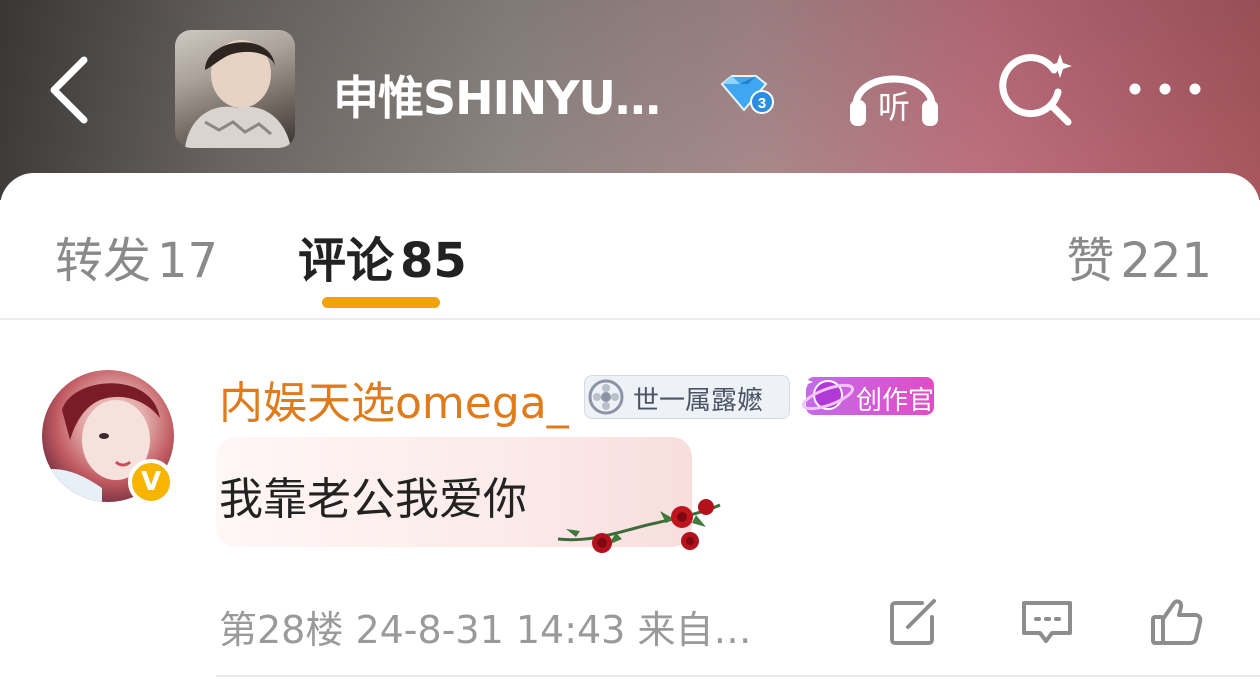  Describe the element at coordinates (1166, 261) in the screenshot. I see `tab-likes-count: 221` at that location.